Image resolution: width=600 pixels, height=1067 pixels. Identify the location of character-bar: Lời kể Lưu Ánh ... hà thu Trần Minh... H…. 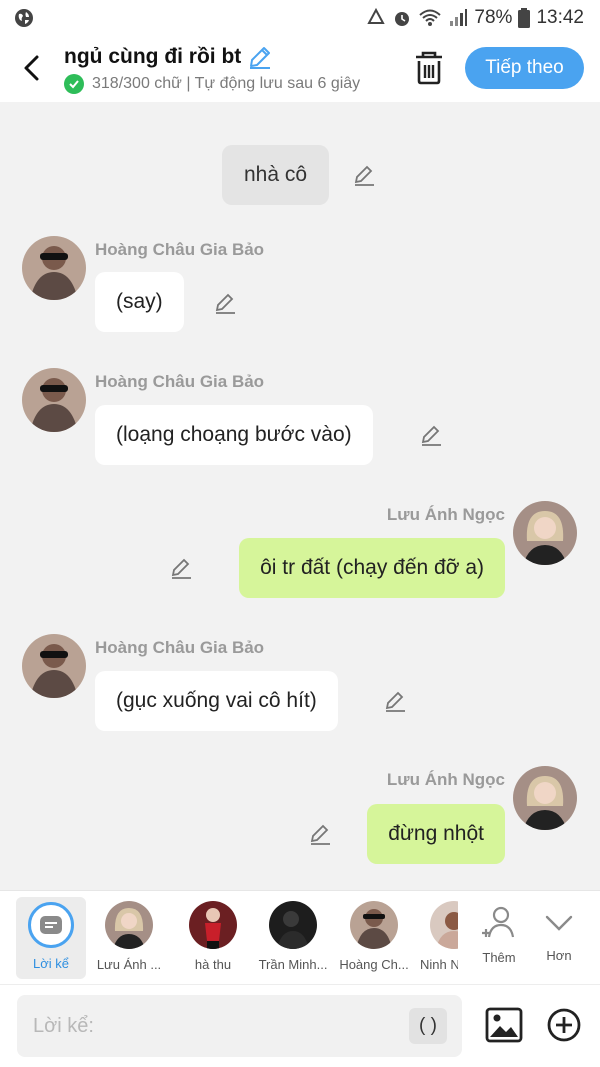
(300, 937).